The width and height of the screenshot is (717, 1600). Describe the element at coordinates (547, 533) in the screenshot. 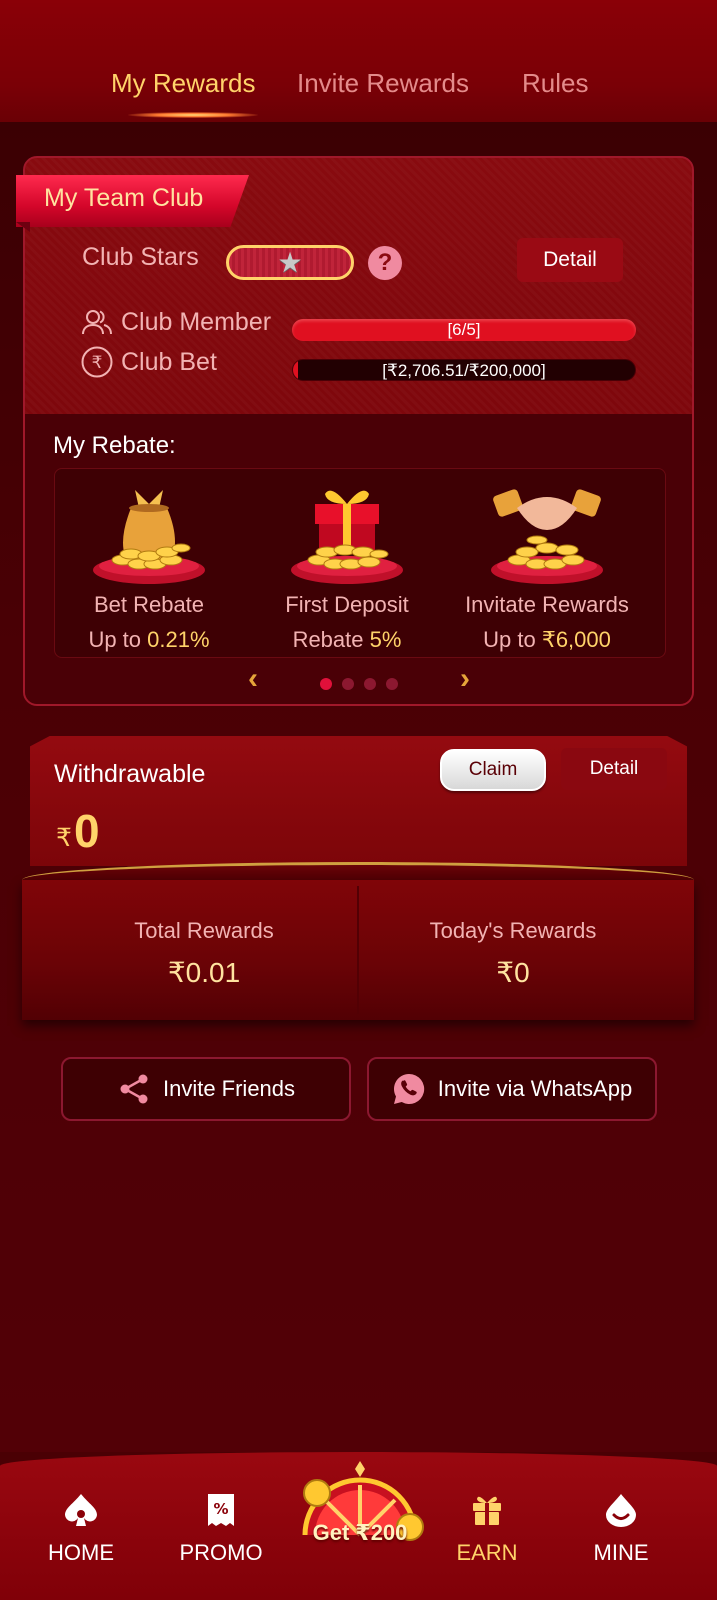

I see `handshake-icon` at that location.